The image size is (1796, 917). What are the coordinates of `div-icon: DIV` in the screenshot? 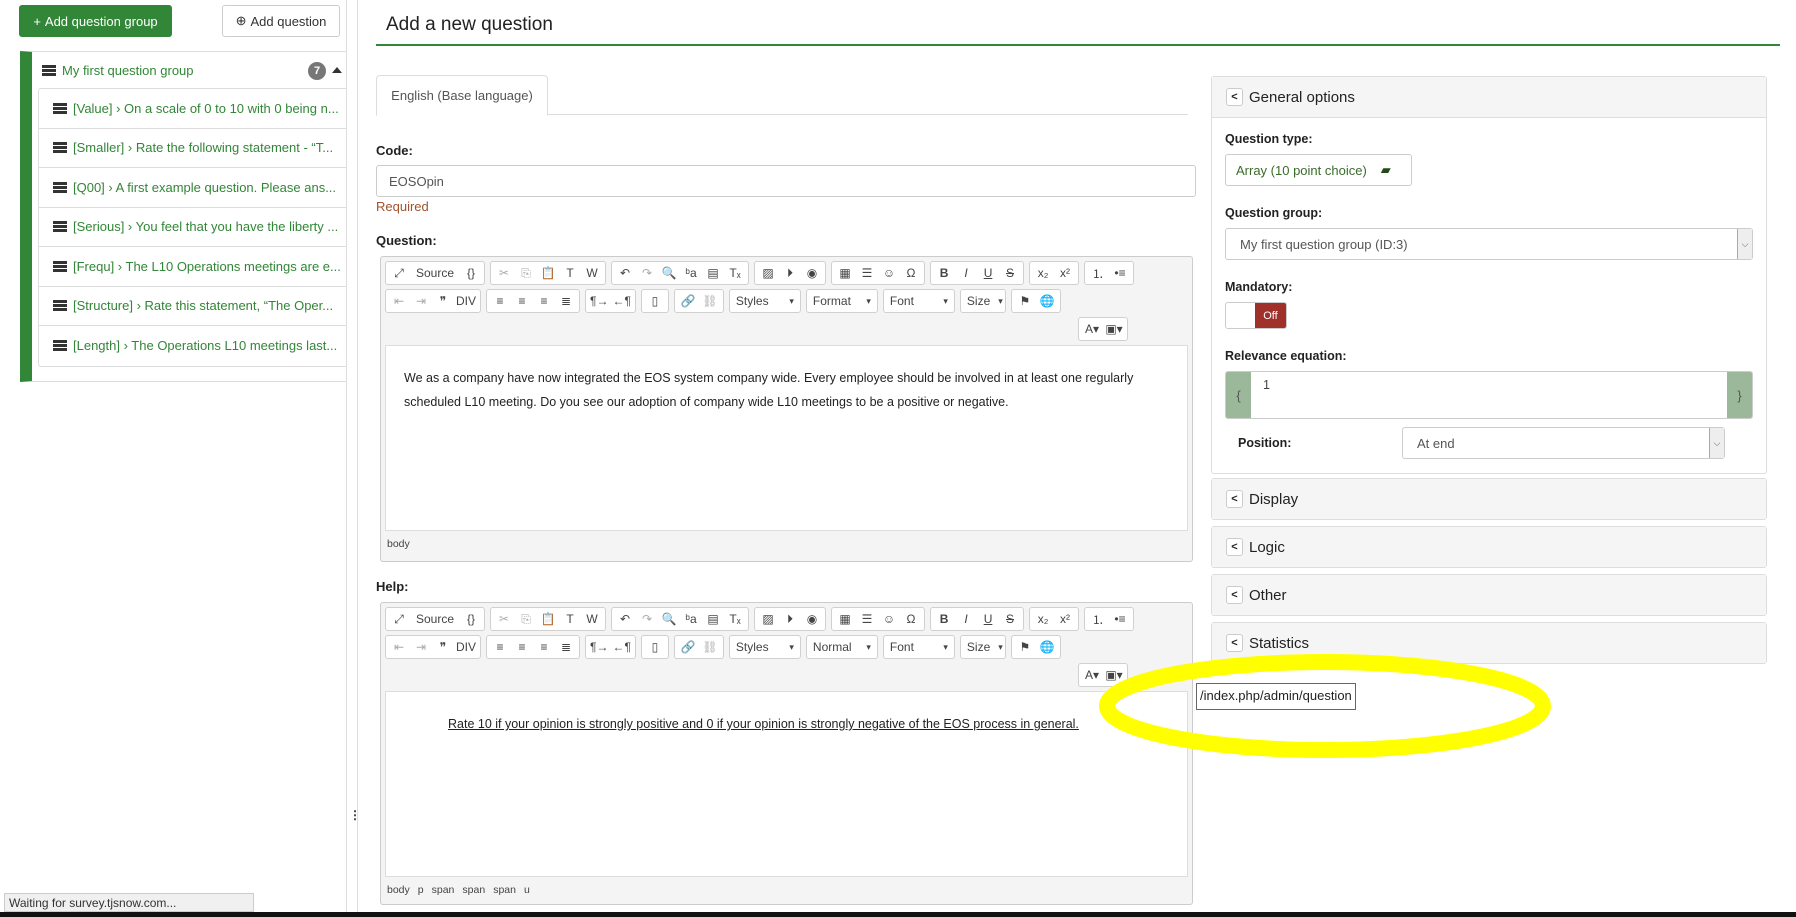 It's located at (466, 301).